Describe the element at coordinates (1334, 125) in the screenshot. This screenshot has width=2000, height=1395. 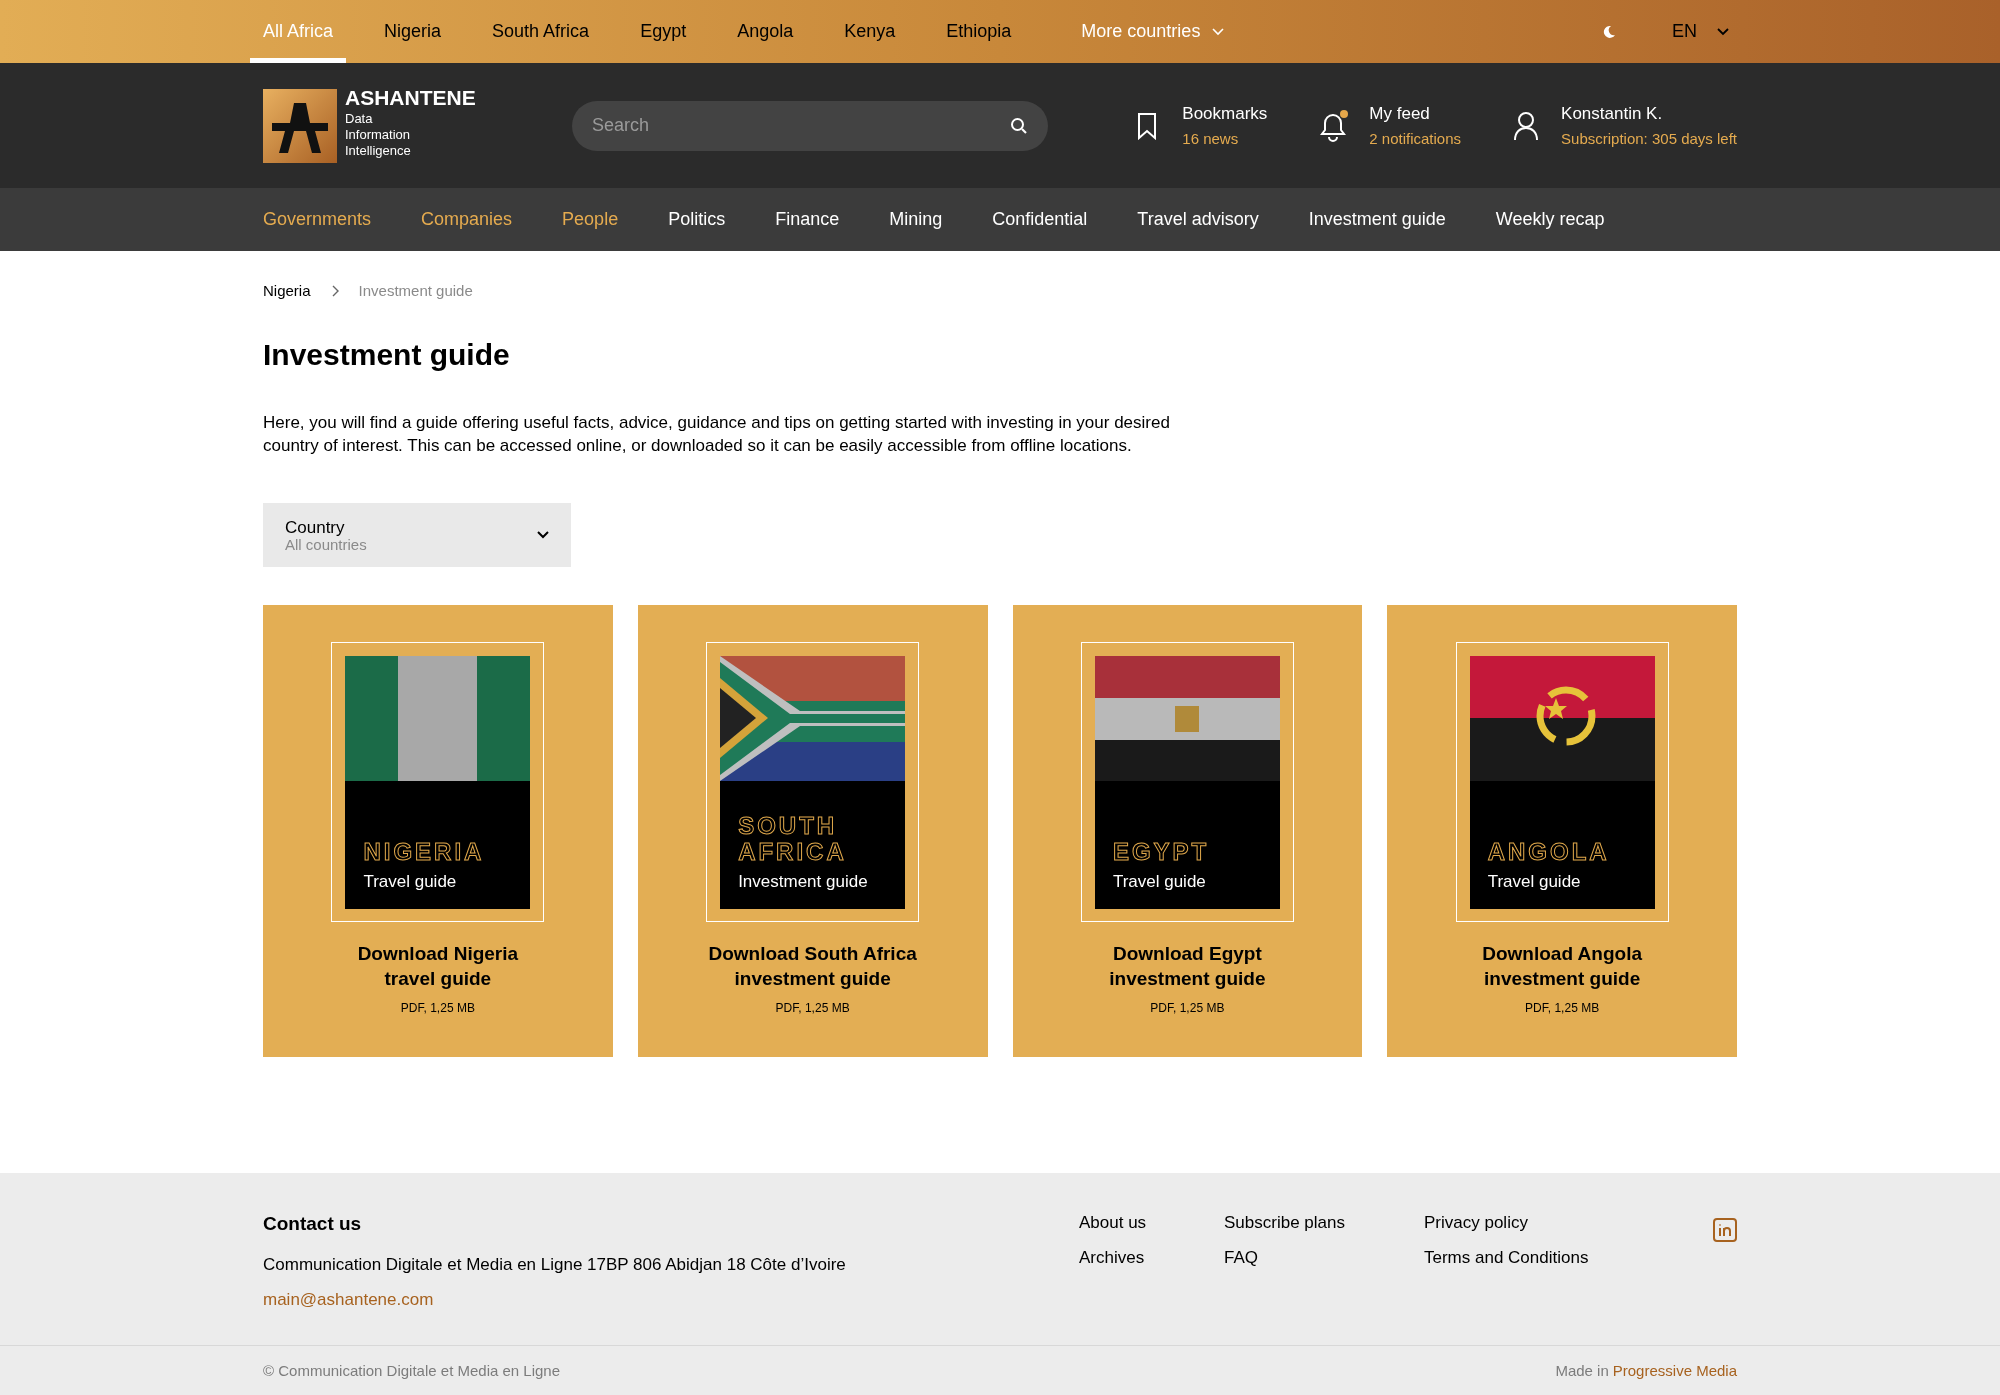
I see `bell-icon` at that location.